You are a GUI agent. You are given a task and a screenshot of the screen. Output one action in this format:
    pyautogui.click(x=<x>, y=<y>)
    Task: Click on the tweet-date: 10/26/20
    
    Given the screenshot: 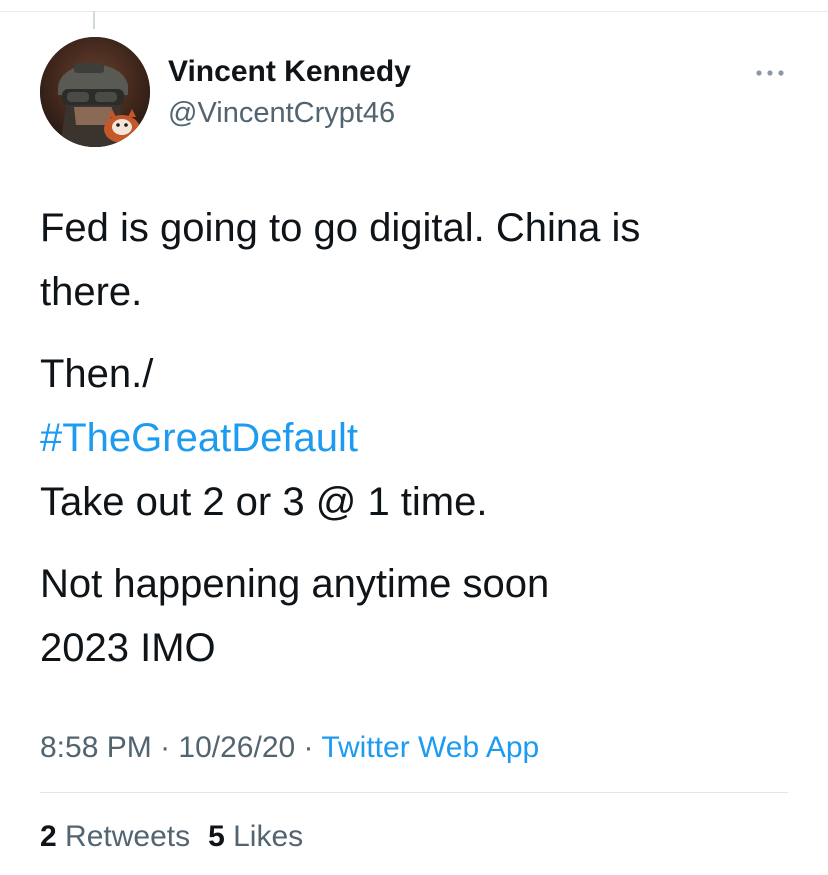 What is the action you would take?
    pyautogui.click(x=236, y=747)
    